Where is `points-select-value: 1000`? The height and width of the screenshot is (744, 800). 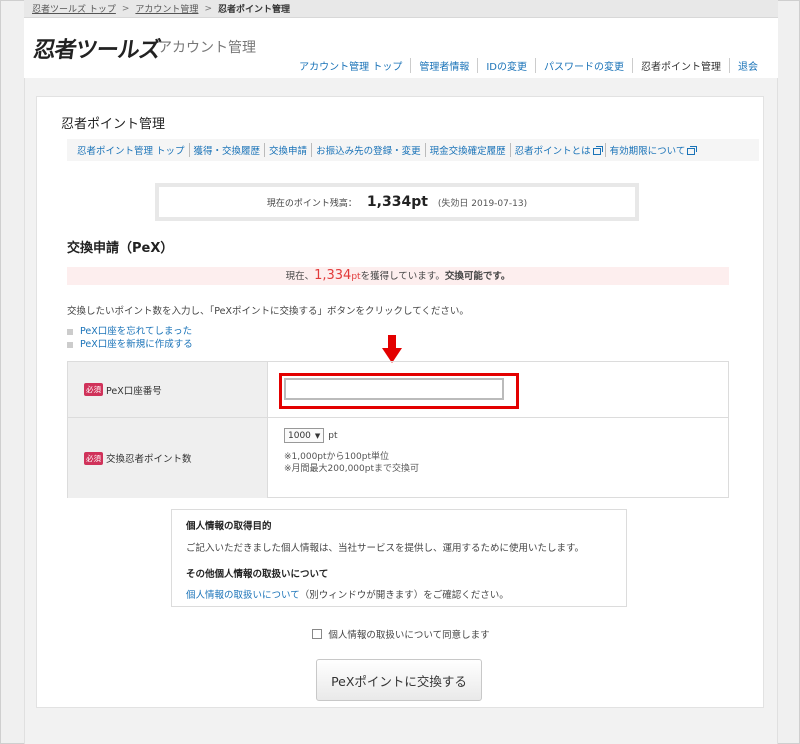
points-select-value: 1000 is located at coordinates (299, 435).